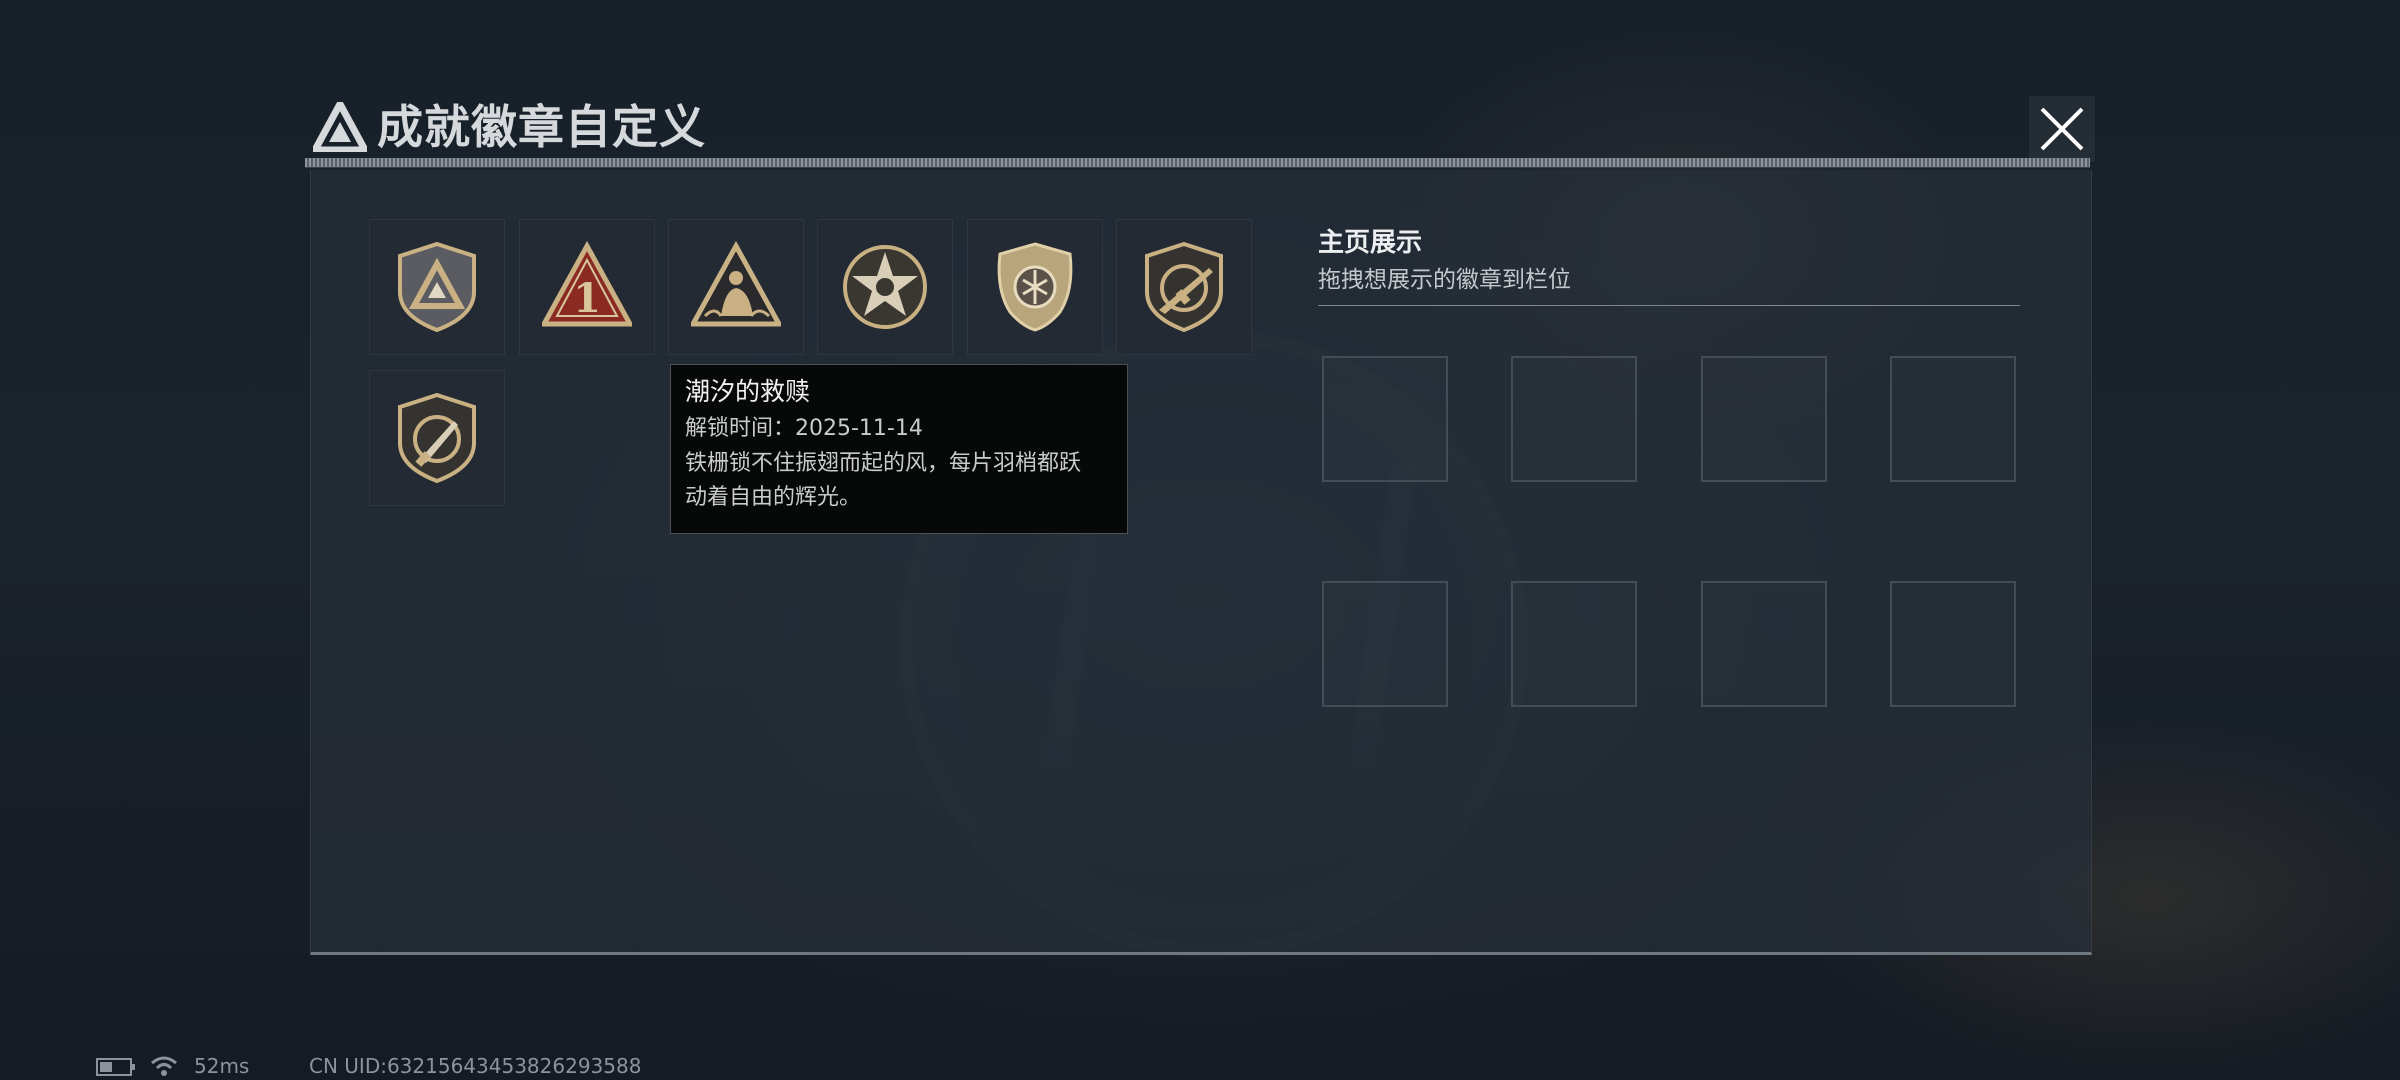 Image resolution: width=2400 pixels, height=1080 pixels. I want to click on shield-wing-badge-icon, so click(1035, 287).